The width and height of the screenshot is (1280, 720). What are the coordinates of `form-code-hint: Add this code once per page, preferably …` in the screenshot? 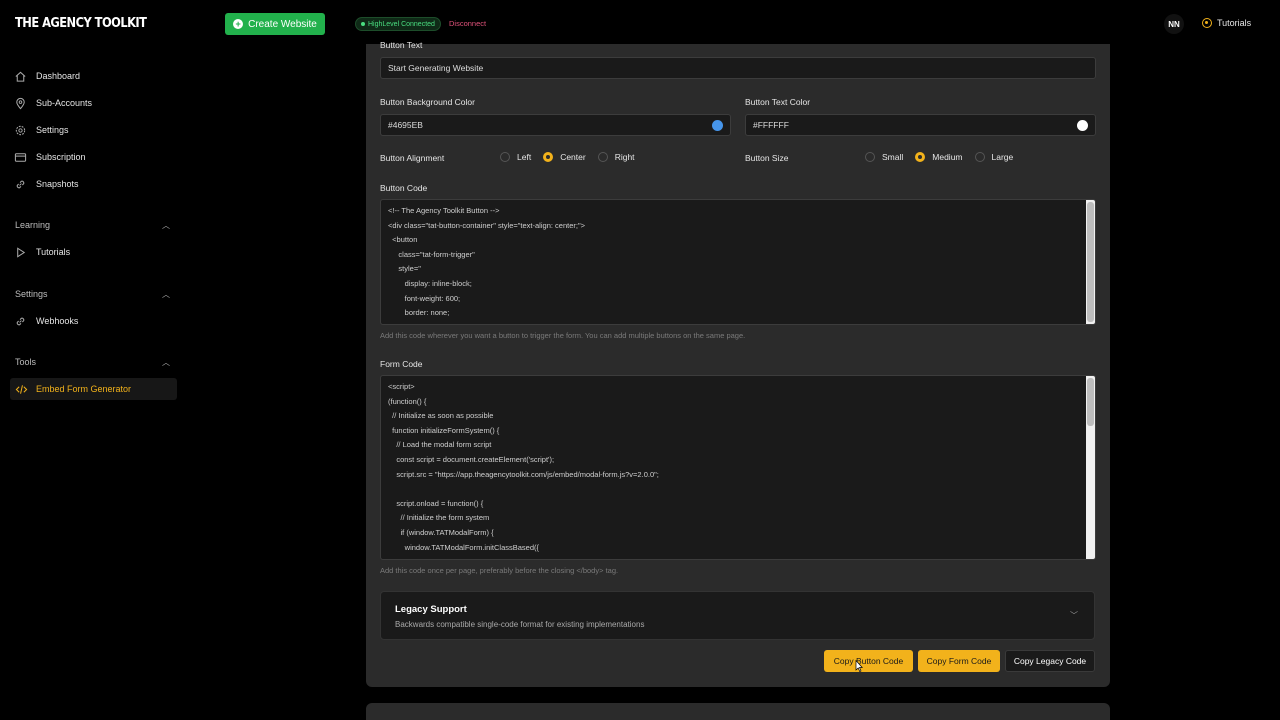 It's located at (499, 570).